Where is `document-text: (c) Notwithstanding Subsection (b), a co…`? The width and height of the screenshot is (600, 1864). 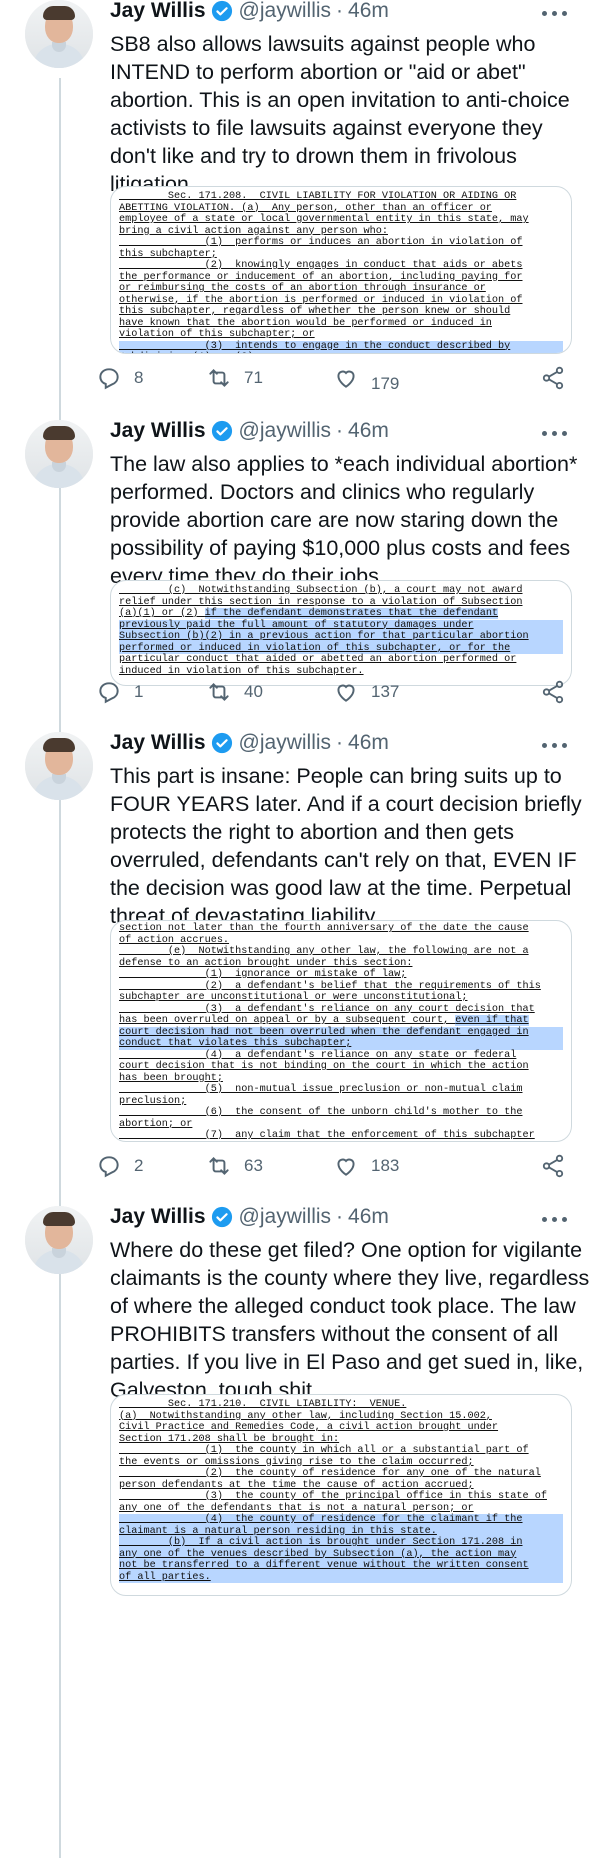
document-text: (c) Notwithstanding Subsection (b), a co… is located at coordinates (341, 631).